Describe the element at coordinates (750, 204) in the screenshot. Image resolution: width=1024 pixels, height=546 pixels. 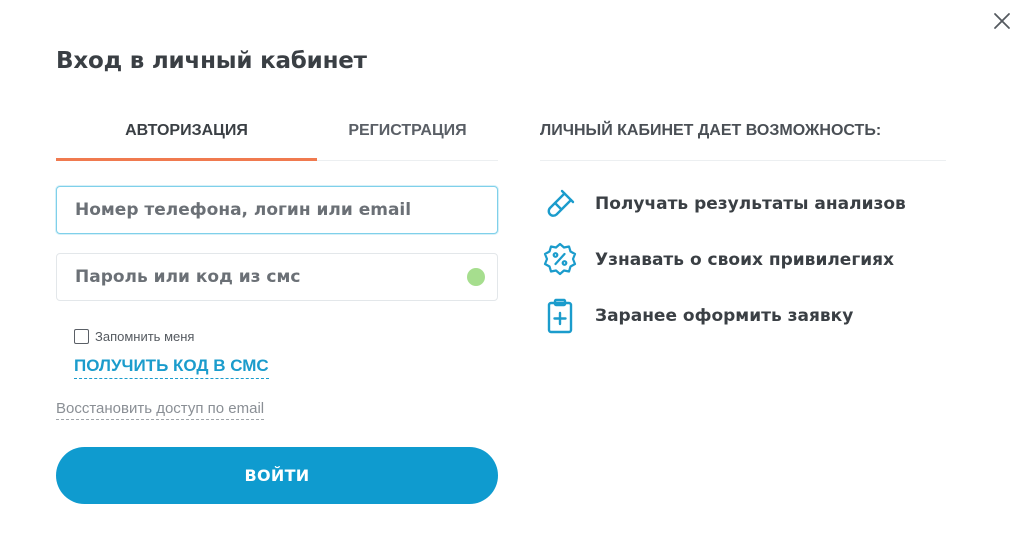
I see `feature-text: Получать результаты анализов` at that location.